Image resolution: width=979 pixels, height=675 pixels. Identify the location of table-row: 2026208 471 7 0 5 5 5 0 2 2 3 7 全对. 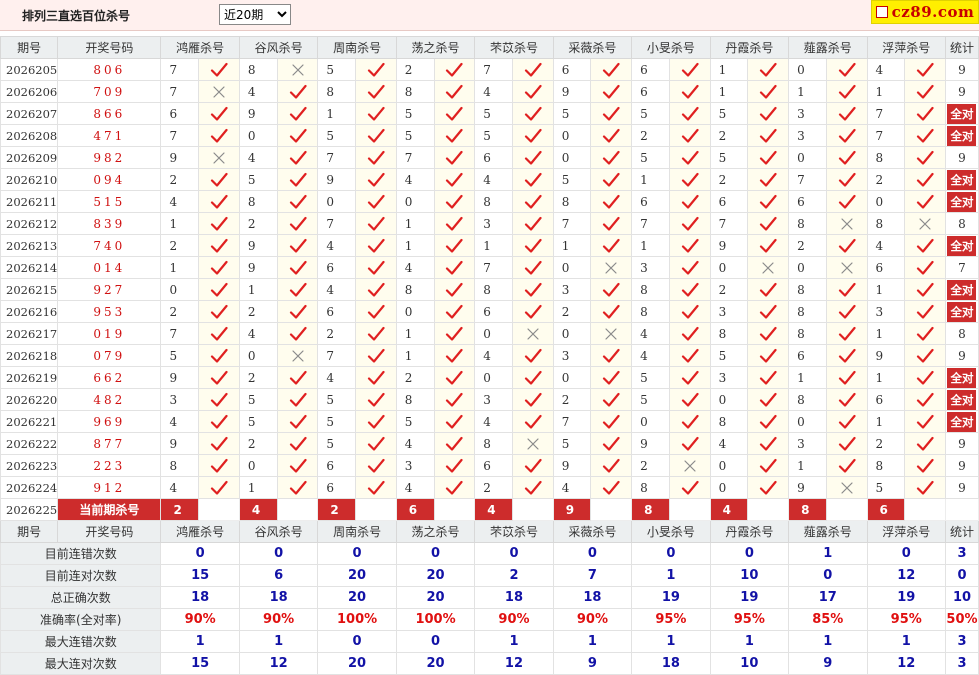
(489, 135).